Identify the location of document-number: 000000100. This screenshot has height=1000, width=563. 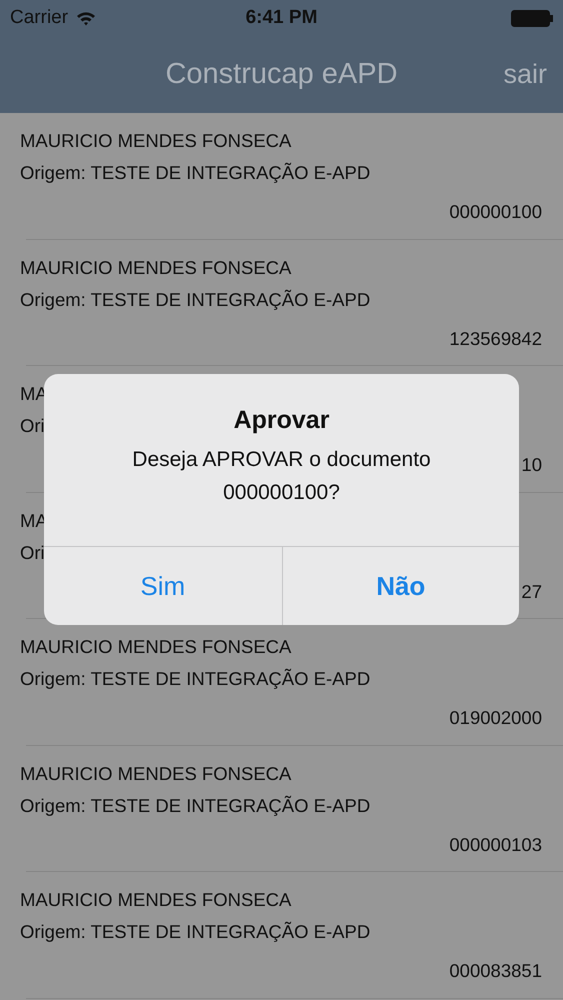
(495, 212).